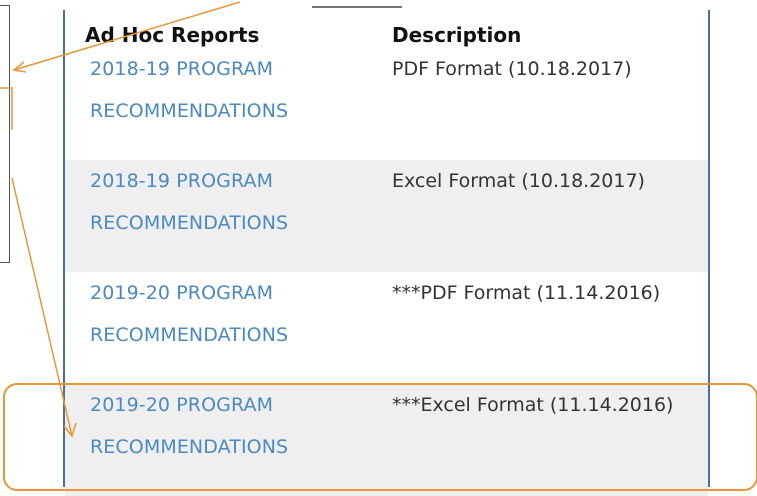  What do you see at coordinates (518, 181) in the screenshot?
I see `description-text: Excel Format (10.18.2017)` at bounding box center [518, 181].